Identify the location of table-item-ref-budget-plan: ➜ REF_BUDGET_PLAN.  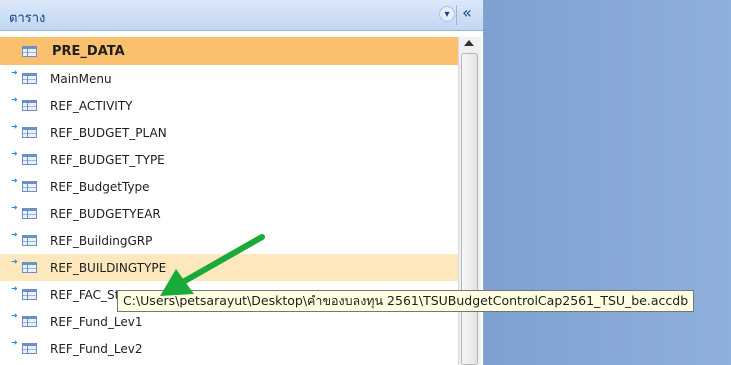
(229, 132).